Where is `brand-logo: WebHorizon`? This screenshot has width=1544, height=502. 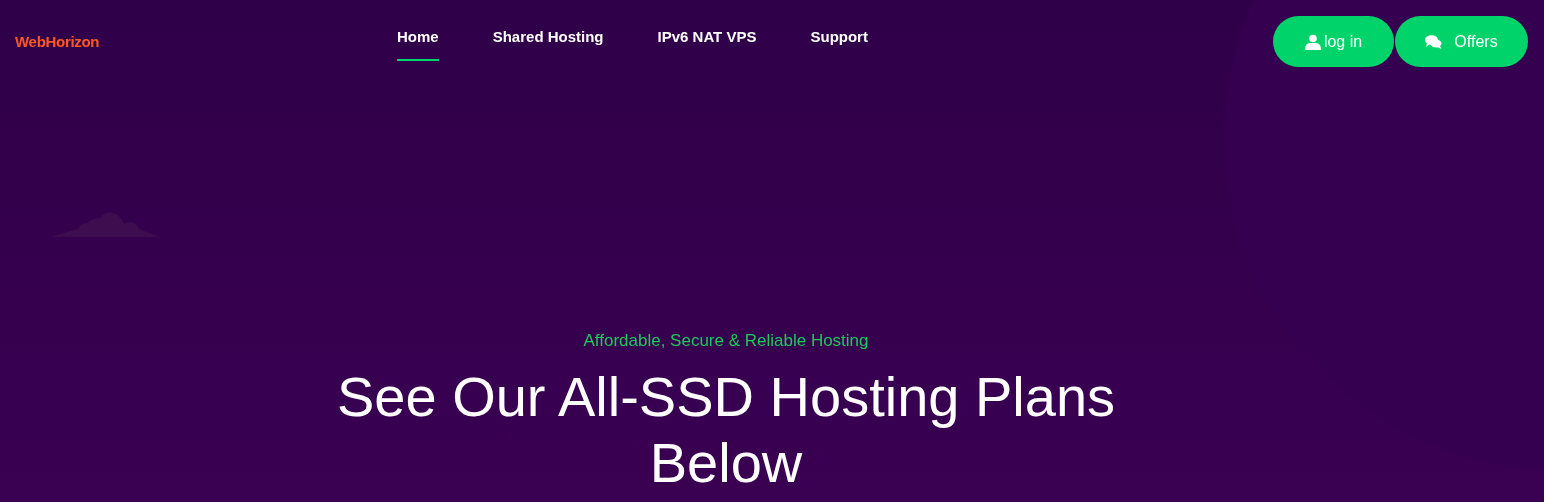 brand-logo: WebHorizon is located at coordinates (57, 42).